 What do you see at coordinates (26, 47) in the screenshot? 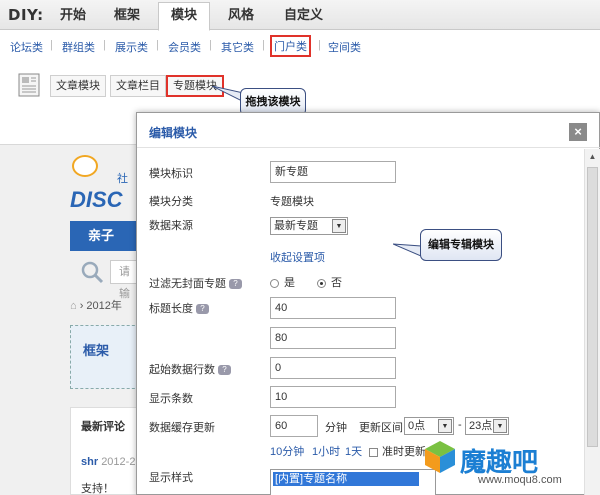
I see `category-forum: 论坛类` at bounding box center [26, 47].